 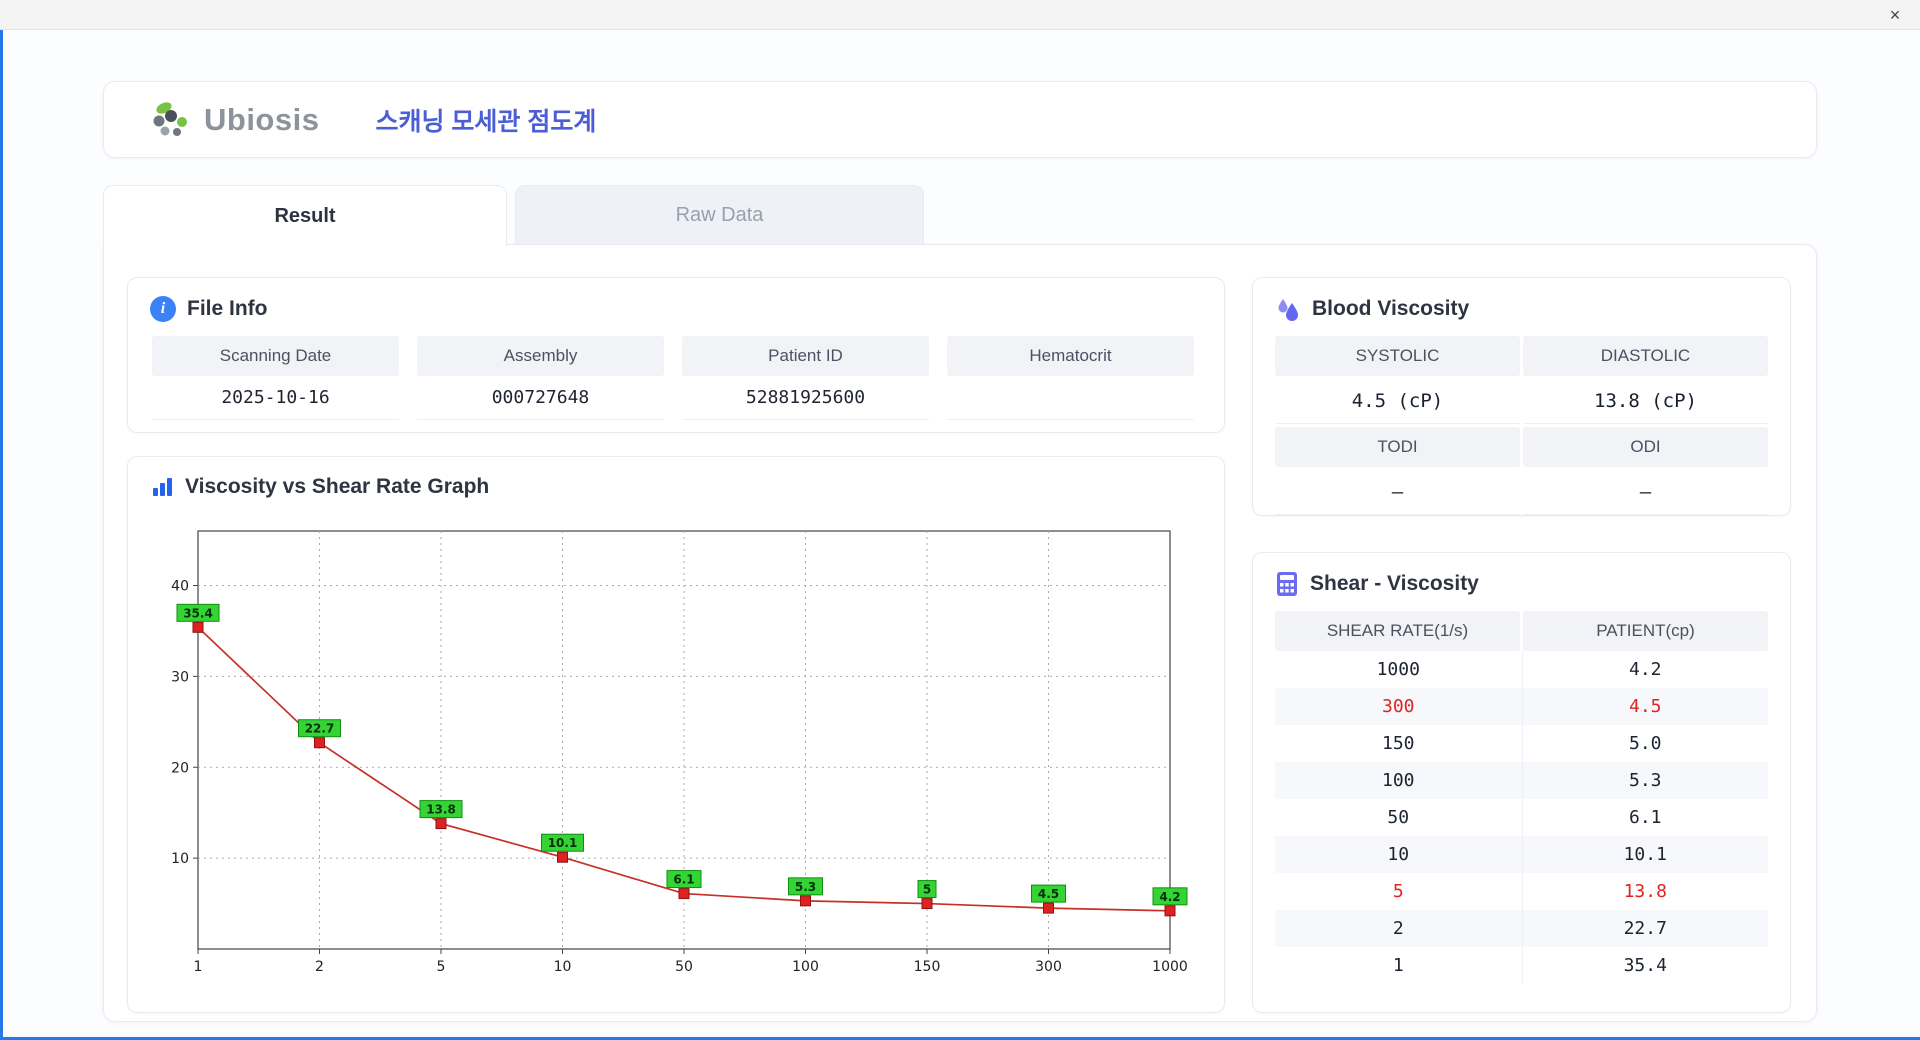 I want to click on field-scanning-date: Scanning Date 2025-10-16, so click(x=275, y=378).